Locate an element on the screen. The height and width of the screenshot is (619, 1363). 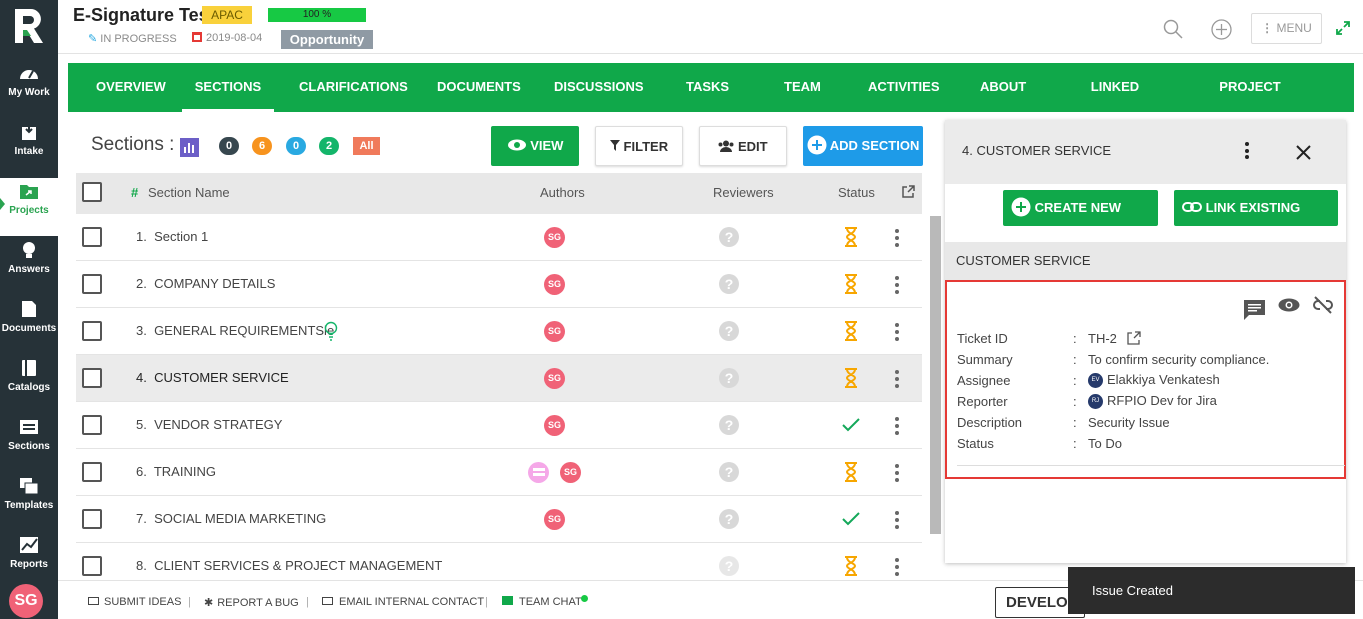
report-bug-label: REPORT A BUG is located at coordinates (258, 603).